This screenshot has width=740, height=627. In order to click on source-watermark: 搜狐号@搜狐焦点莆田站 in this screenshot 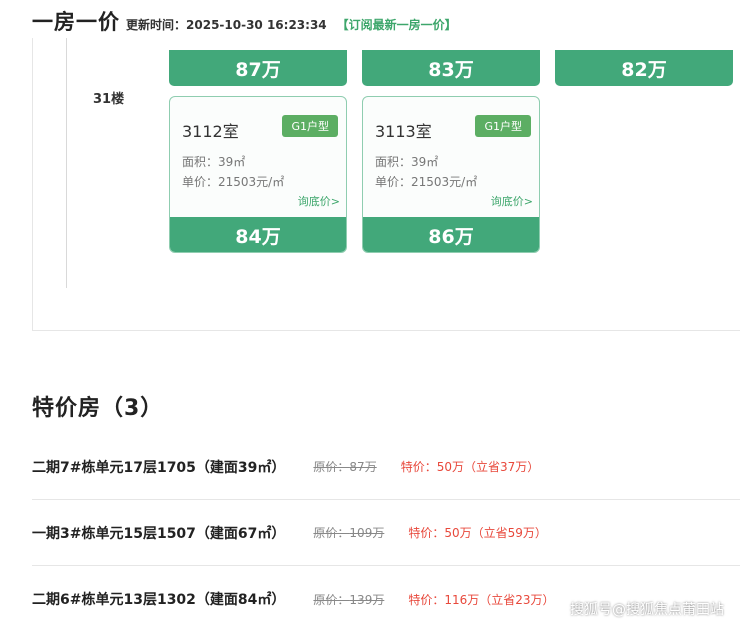, I will do `click(647, 610)`.